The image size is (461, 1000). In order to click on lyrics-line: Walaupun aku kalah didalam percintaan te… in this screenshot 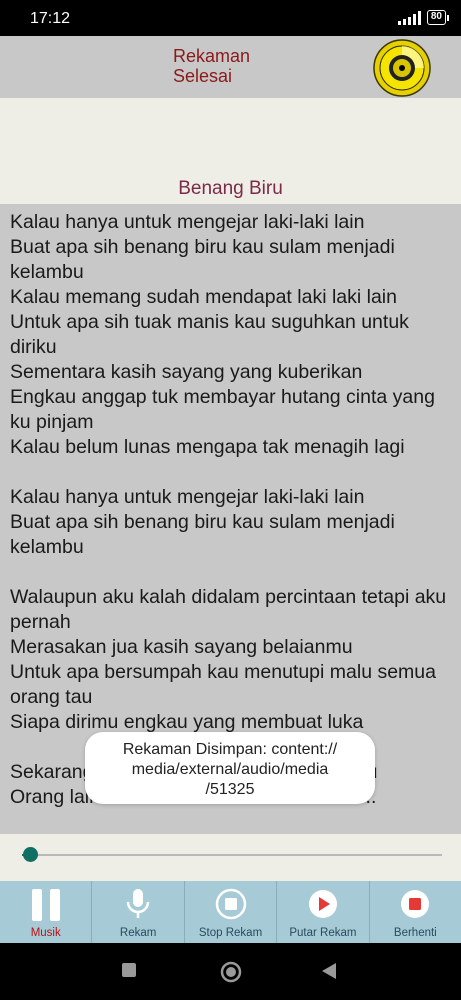, I will do `click(228, 609)`.